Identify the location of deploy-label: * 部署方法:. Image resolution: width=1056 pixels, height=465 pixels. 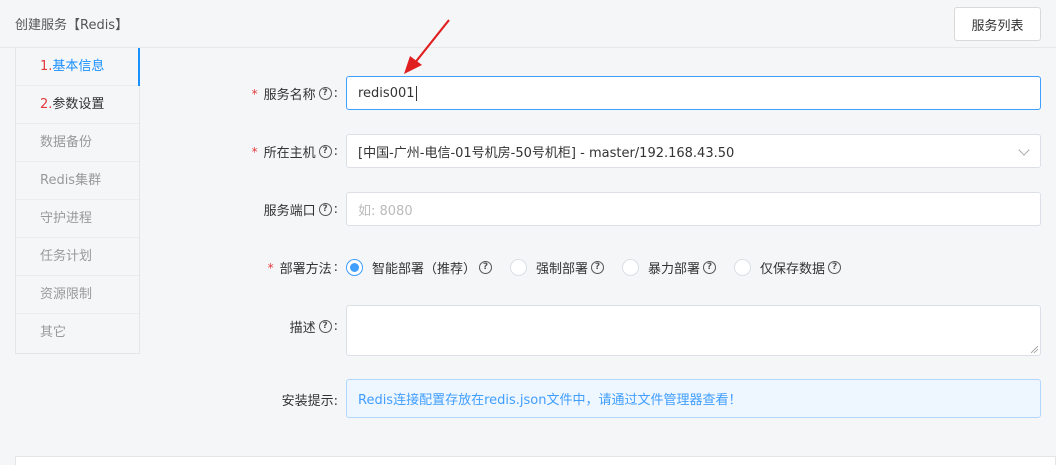
(302, 268).